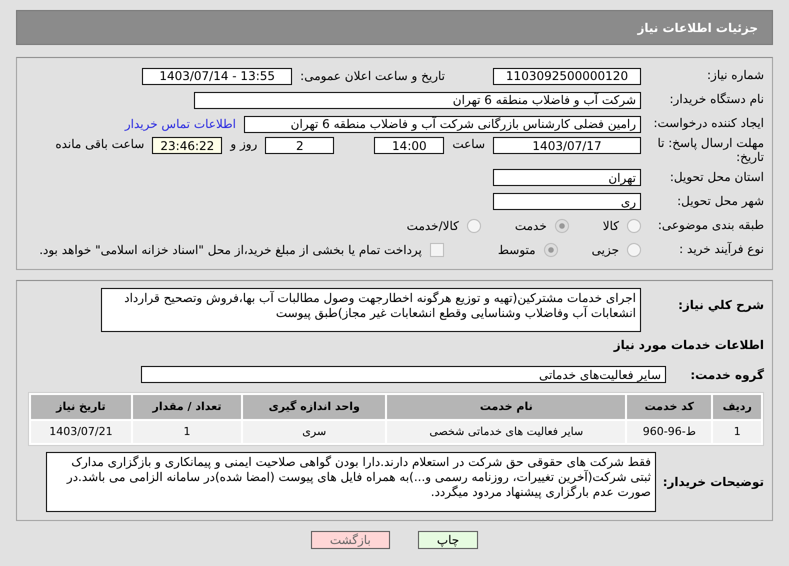 The image size is (789, 566). Describe the element at coordinates (714, 481) in the screenshot. I see `field-label: توضیحات خریدار:` at that location.